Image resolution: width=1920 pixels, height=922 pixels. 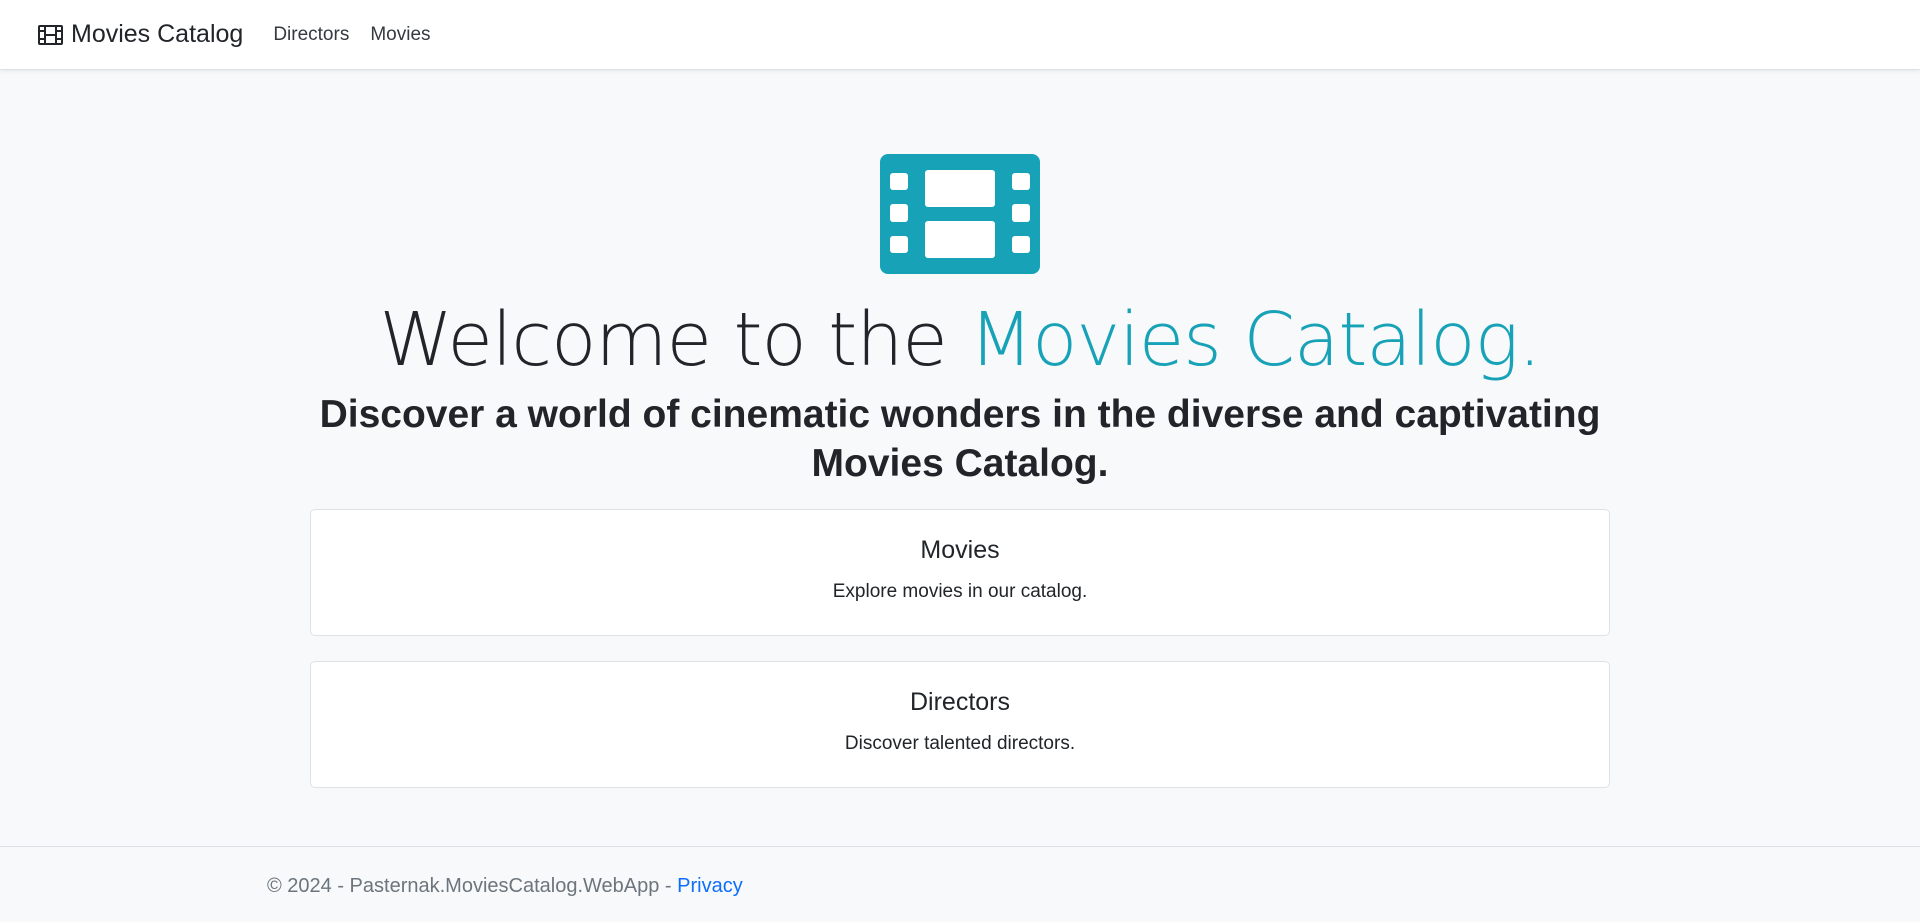 What do you see at coordinates (674, 340) in the screenshot?
I see `welcome-prefix: Welcome to the` at bounding box center [674, 340].